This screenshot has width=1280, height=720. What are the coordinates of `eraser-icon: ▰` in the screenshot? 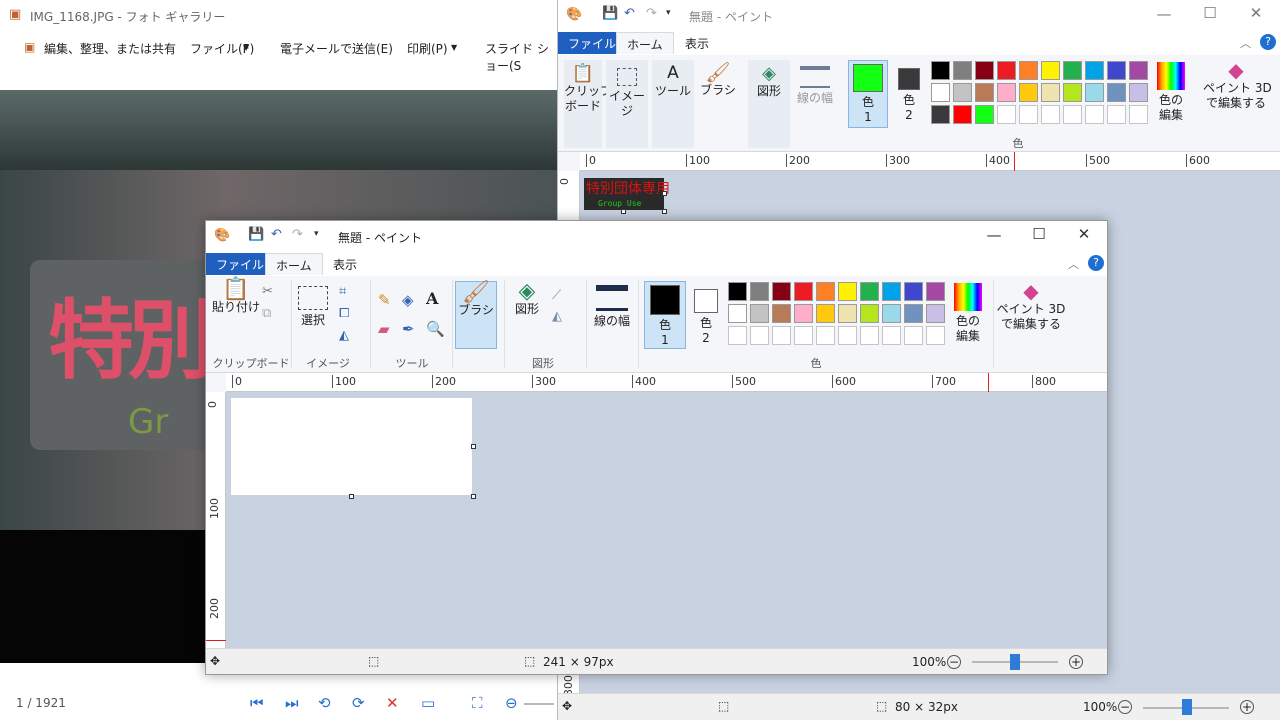 It's located at (384, 329).